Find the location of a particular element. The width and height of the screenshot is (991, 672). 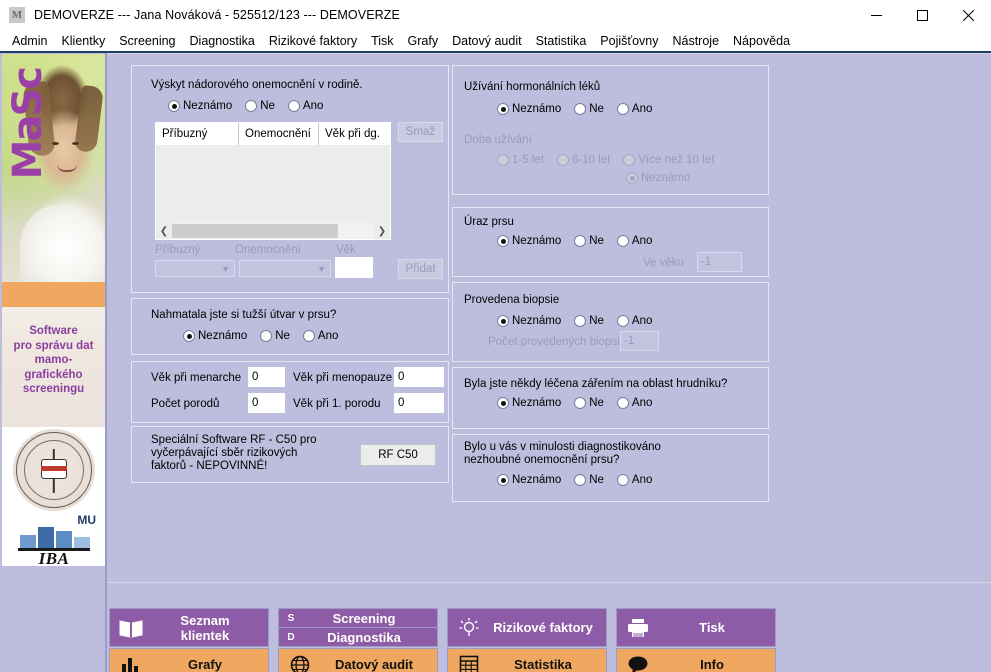

disease-combo: ▼ is located at coordinates (285, 268).